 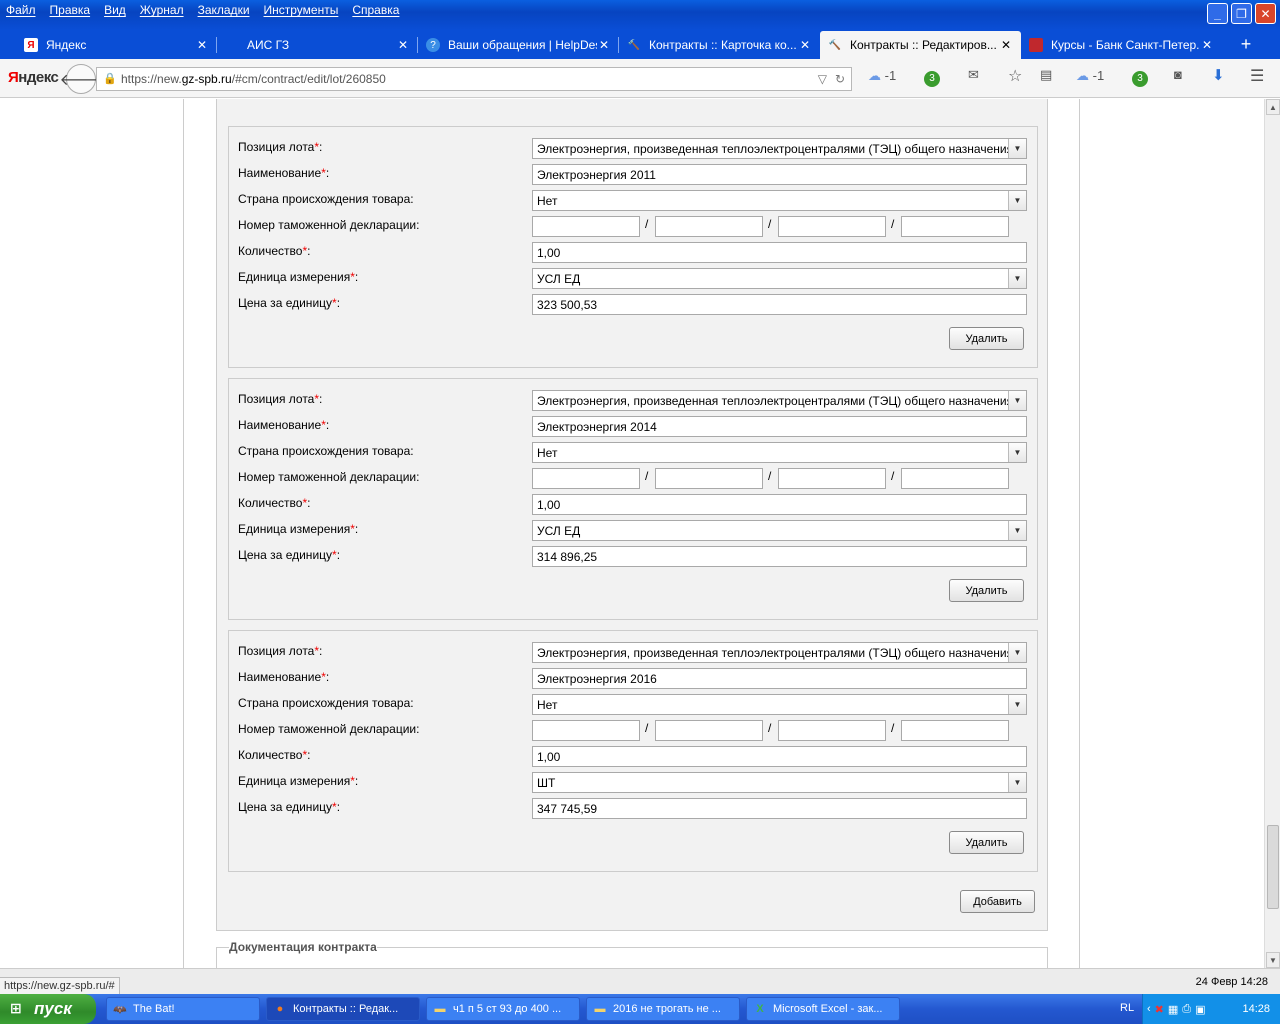 What do you see at coordinates (1217, 13) in the screenshot?
I see `minimize-icon: _` at bounding box center [1217, 13].